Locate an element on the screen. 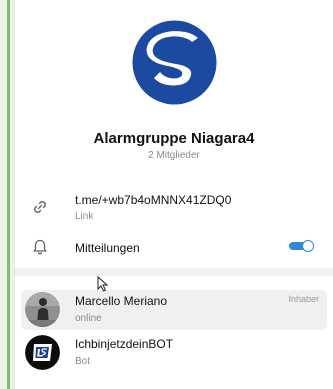  member-name: Marcello Meriano is located at coordinates (121, 301).